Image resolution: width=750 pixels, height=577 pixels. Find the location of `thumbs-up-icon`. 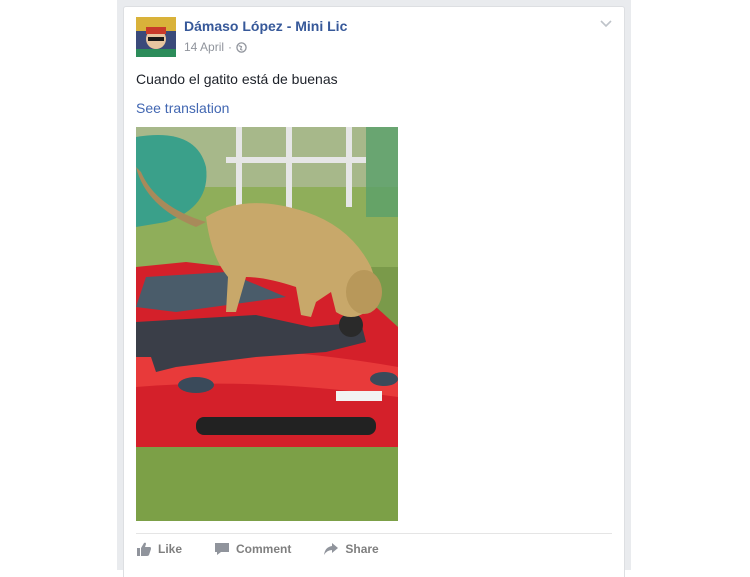

thumbs-up-icon is located at coordinates (144, 549).